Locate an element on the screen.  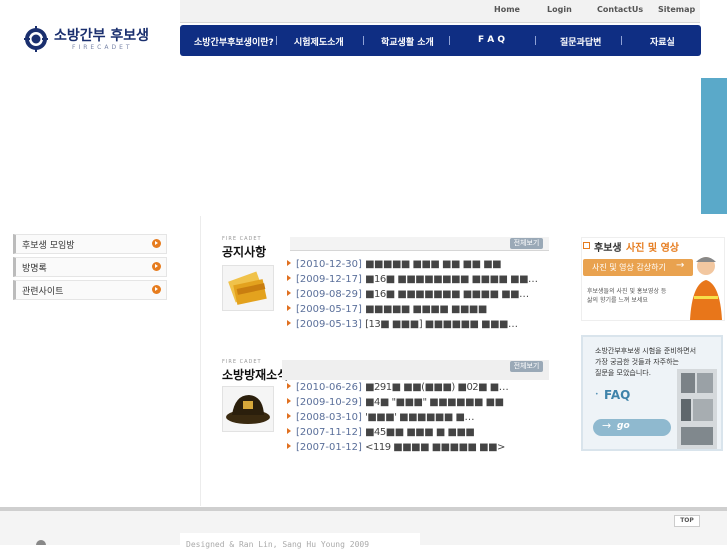
hero-side-accent is located at coordinates (714, 146).